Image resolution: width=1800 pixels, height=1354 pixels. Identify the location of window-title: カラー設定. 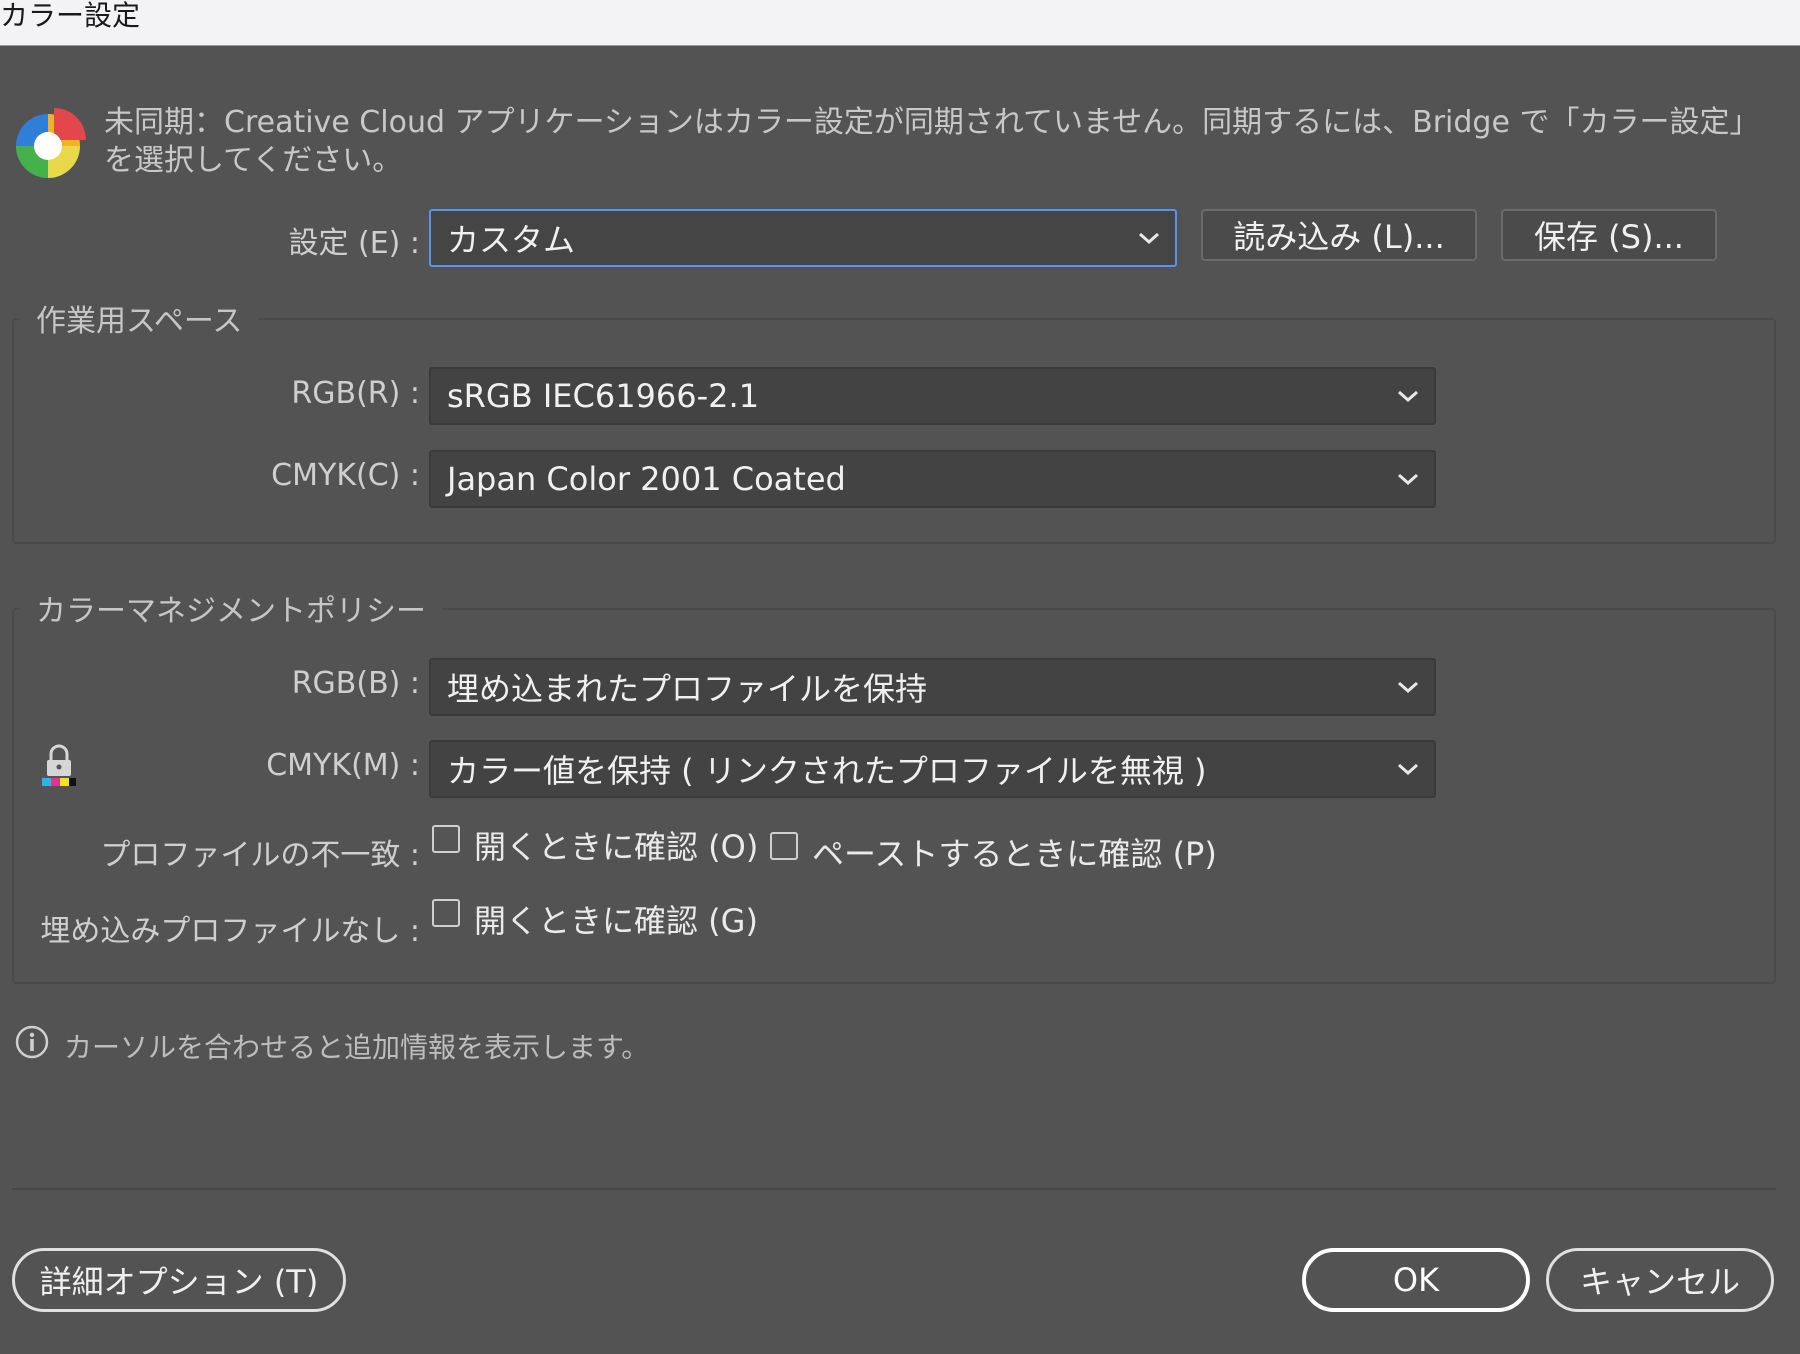
(70, 16).